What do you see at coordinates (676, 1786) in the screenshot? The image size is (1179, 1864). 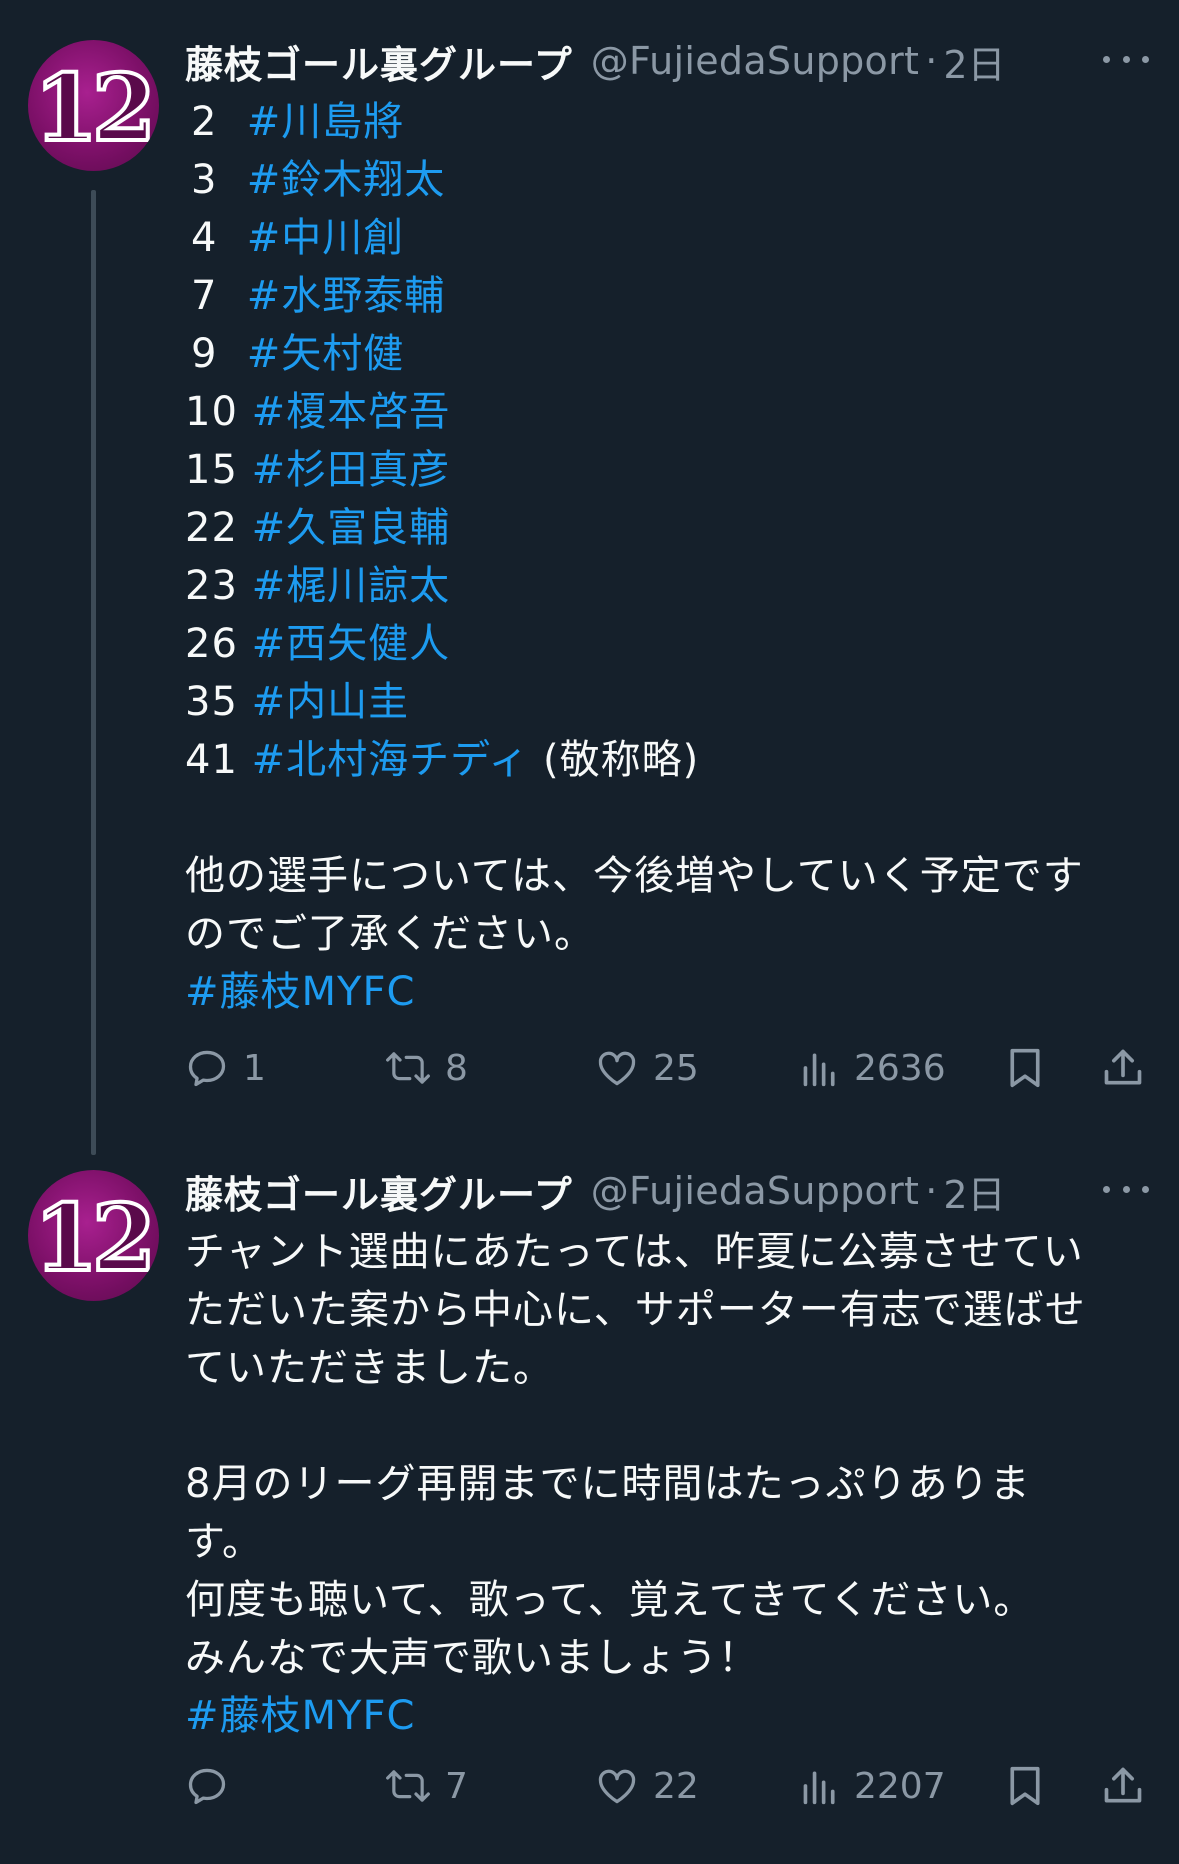 I see `like-count: 22` at bounding box center [676, 1786].